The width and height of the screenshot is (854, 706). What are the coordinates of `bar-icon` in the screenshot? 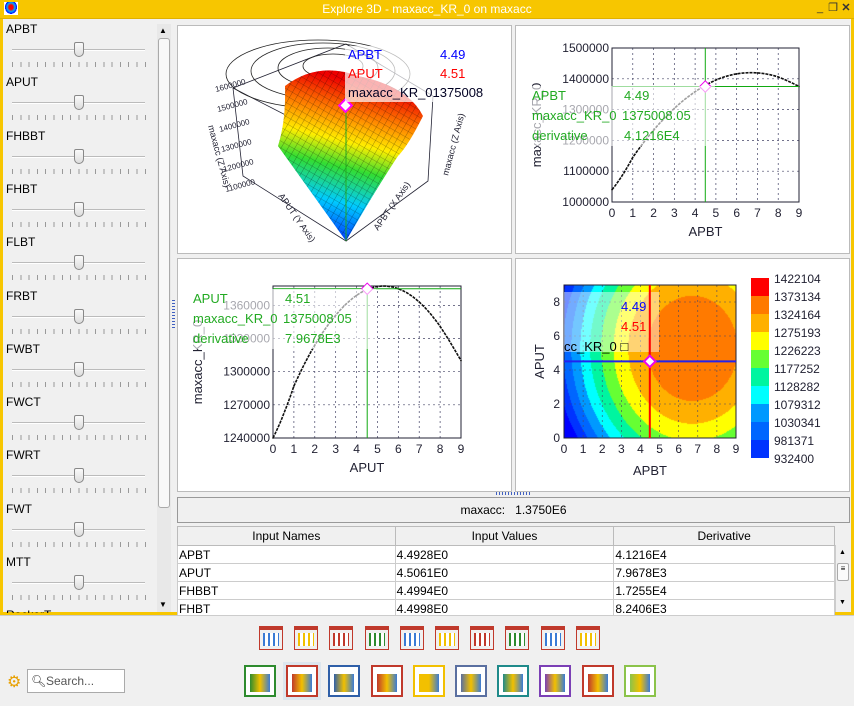 It's located at (471, 681).